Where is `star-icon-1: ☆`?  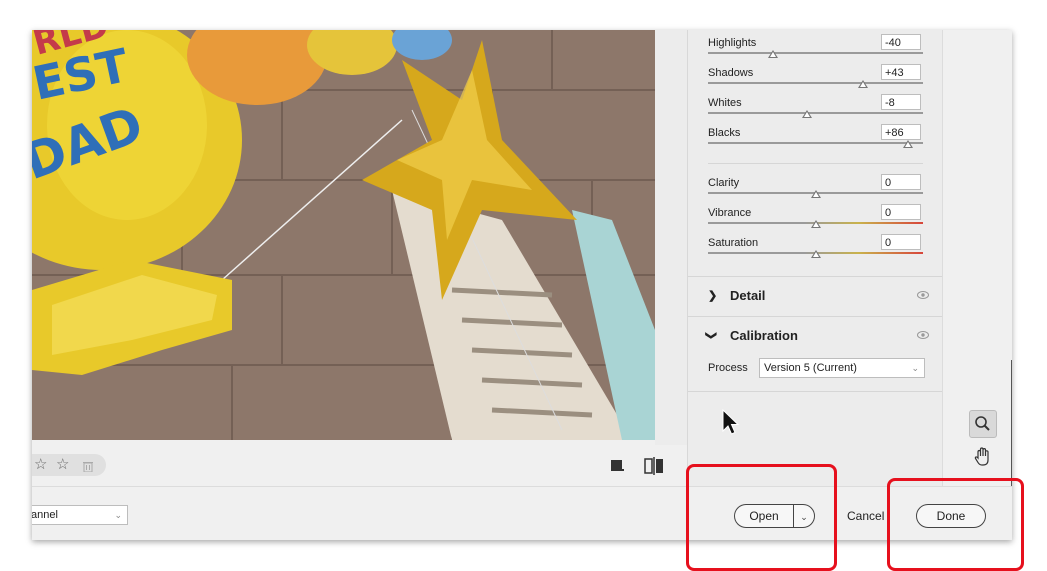
star-icon-1: ☆ is located at coordinates (40, 464).